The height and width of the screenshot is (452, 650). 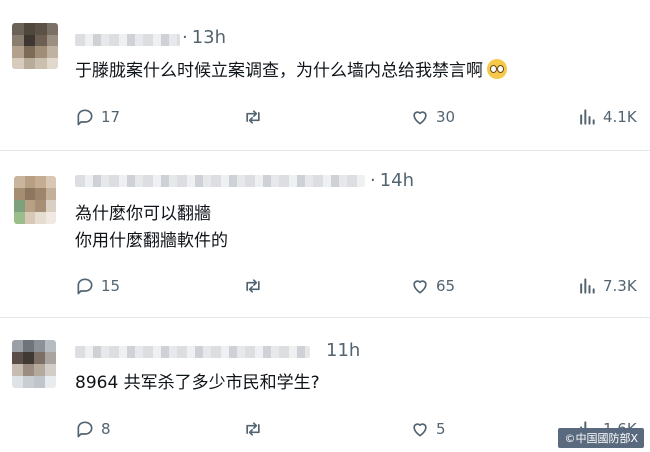 I want to click on view-count: 4.1K, so click(x=620, y=117).